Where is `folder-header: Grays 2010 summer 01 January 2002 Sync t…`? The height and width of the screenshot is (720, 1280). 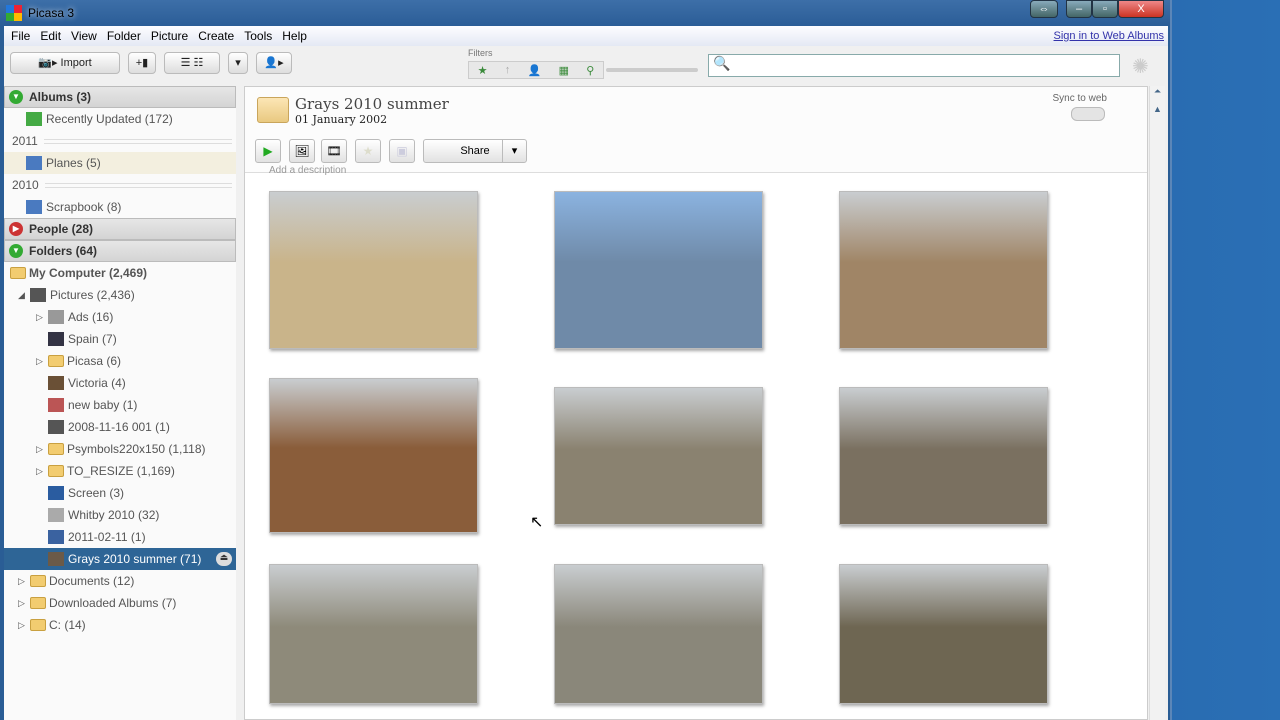
folder-header: Grays 2010 summer 01 January 2002 Sync t… is located at coordinates (696, 131).